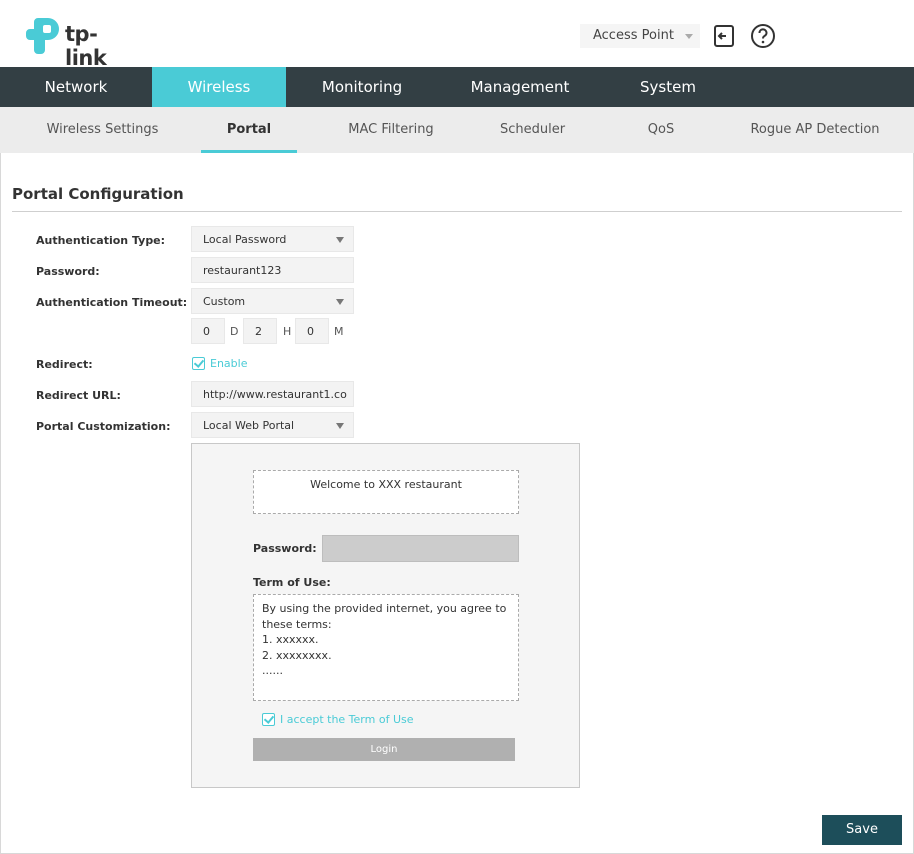 The image size is (914, 854). I want to click on redirect-enable-label: Enable, so click(228, 363).